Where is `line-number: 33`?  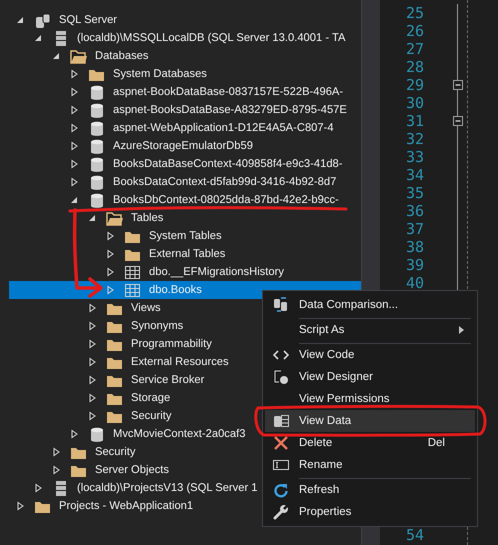 line-number: 33 is located at coordinates (416, 157).